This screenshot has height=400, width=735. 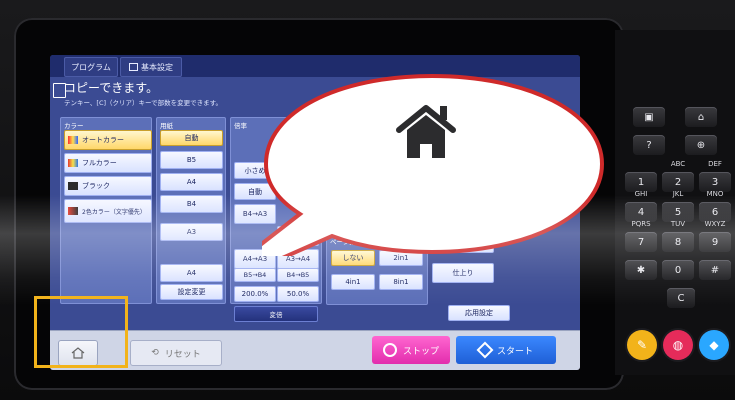 I want to click on color-option-black: ブラック, so click(x=108, y=186).